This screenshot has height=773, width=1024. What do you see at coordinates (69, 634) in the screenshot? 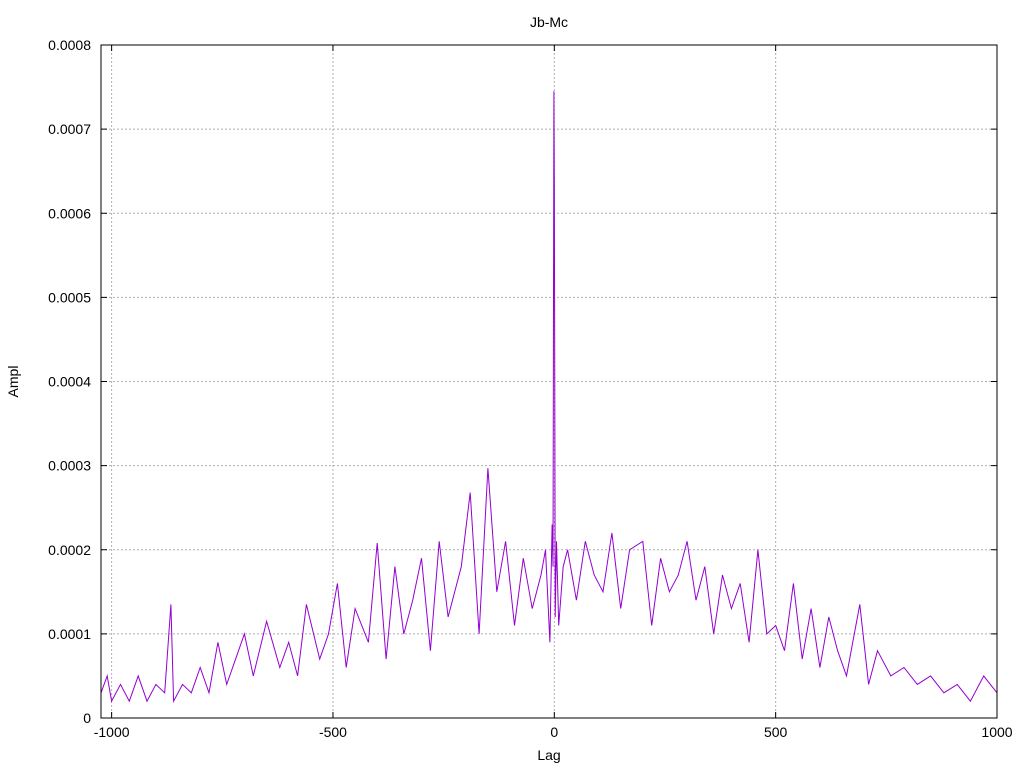
I see `y-tick-label: 0.0001` at bounding box center [69, 634].